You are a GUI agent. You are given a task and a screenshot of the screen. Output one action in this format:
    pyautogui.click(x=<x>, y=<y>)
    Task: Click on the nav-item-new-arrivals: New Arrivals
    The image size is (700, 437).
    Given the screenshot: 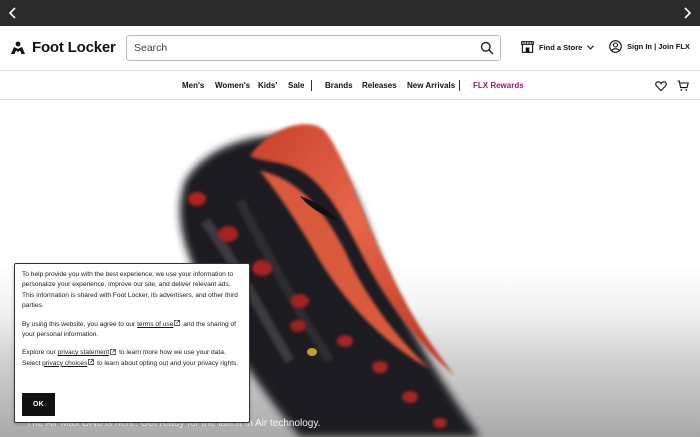 What is the action you would take?
    pyautogui.click(x=431, y=85)
    